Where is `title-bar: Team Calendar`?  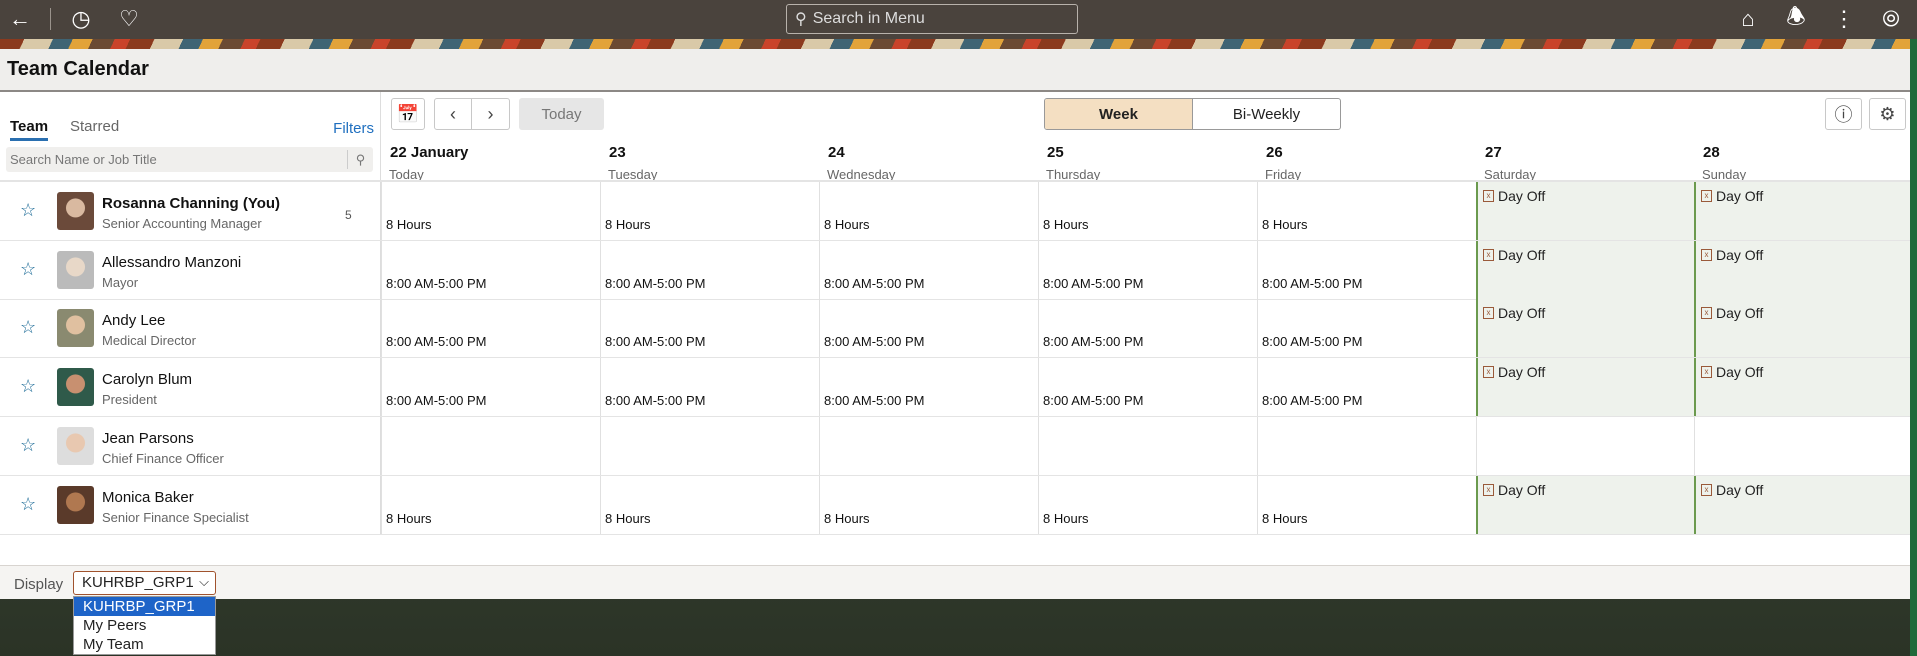
title-bar: Team Calendar is located at coordinates (955, 70).